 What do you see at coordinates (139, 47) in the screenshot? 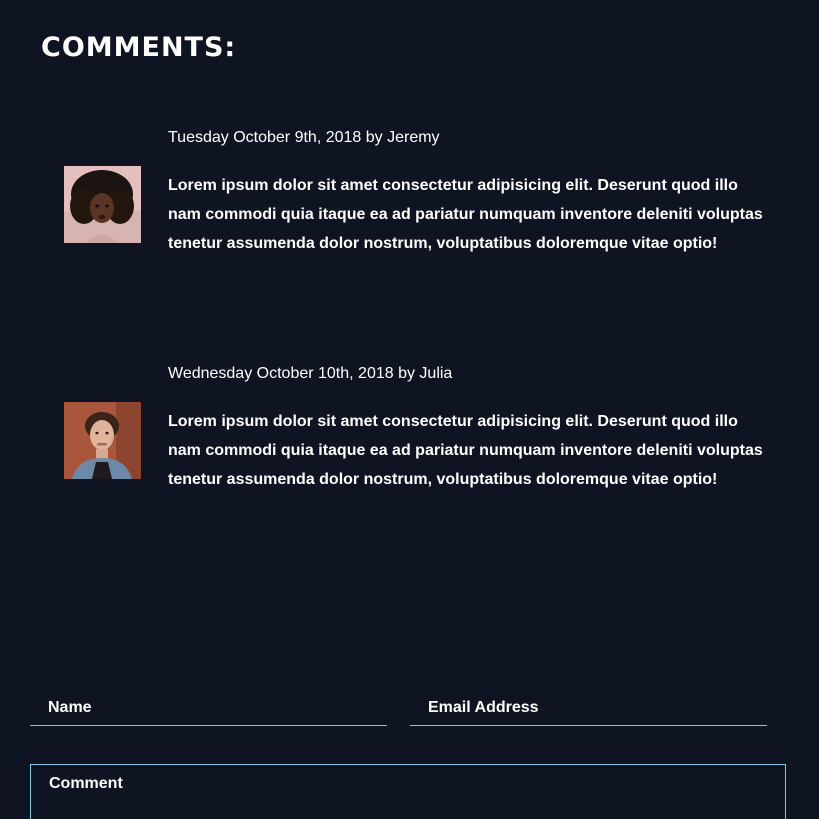
I see `comments-heading: COMMENTS:` at bounding box center [139, 47].